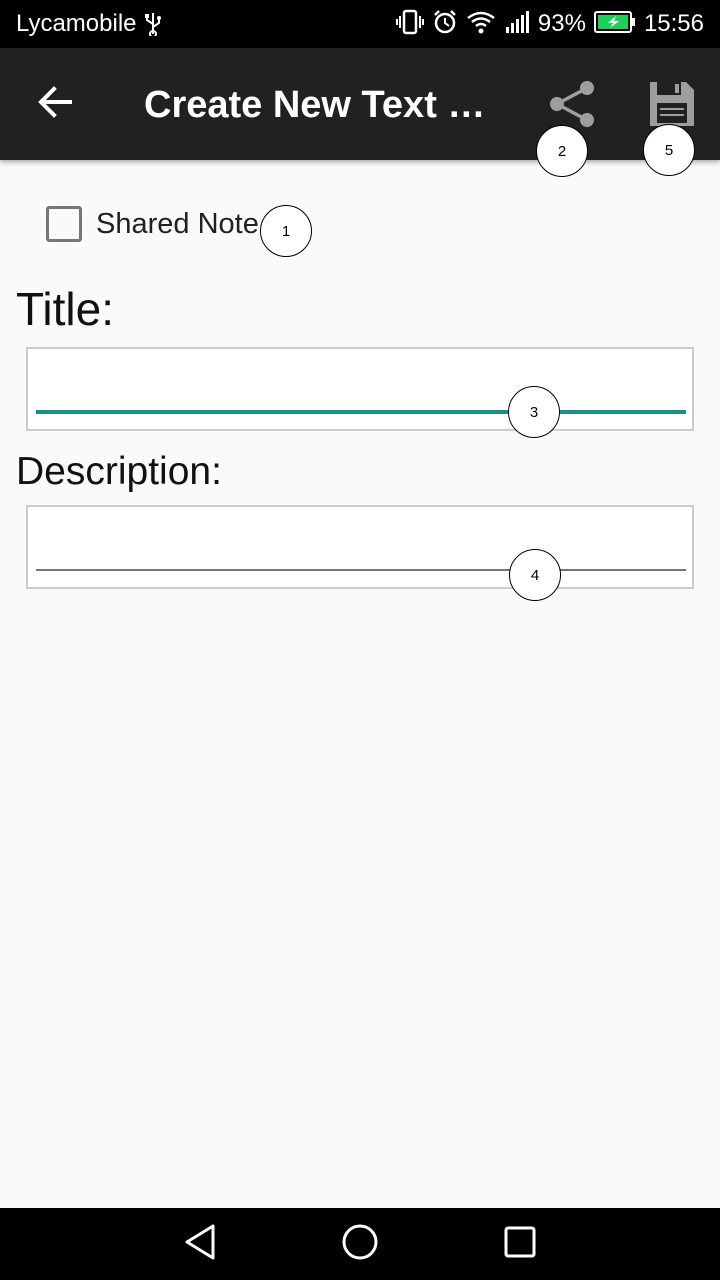 The height and width of the screenshot is (1280, 720). I want to click on battery-charging-icon, so click(614, 24).